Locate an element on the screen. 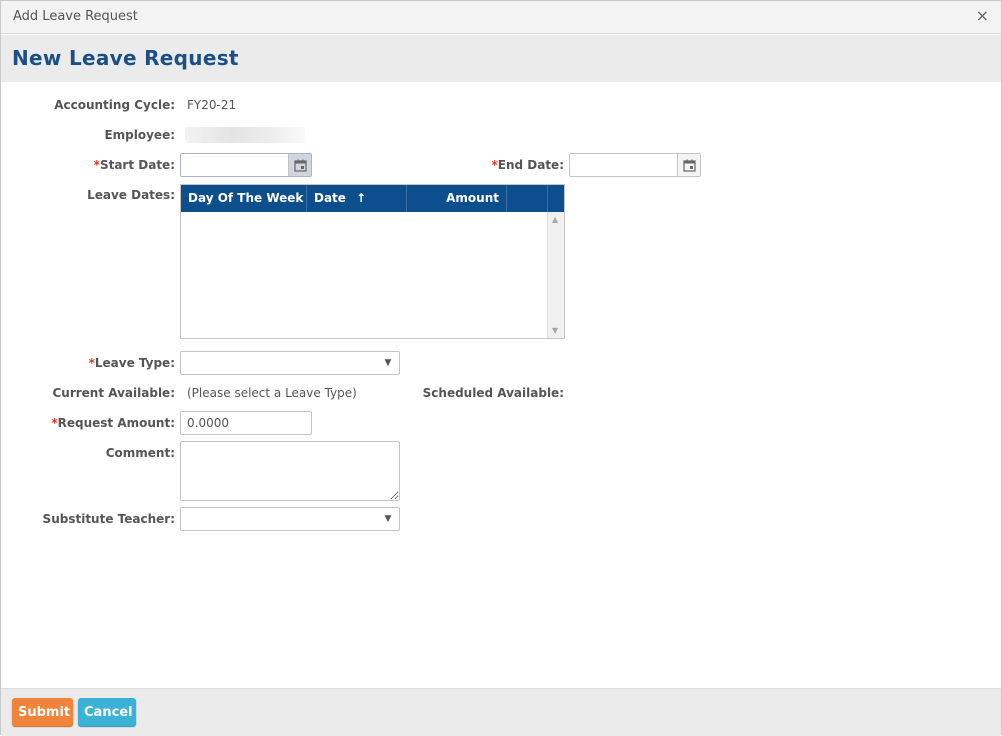 This screenshot has width=1002, height=736. cancel-button: Cancel is located at coordinates (107, 712).